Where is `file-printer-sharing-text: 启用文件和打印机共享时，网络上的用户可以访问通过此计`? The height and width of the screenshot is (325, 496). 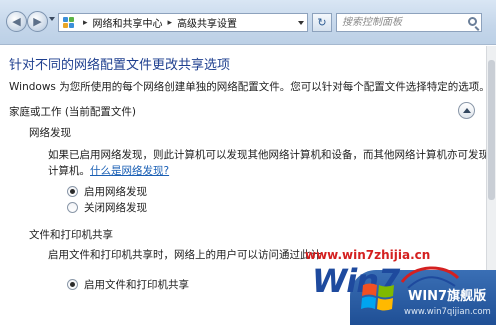
file-printer-sharing-text: 启用文件和打印机共享时，网络上的用户可以访问通过此计 is located at coordinates (184, 255).